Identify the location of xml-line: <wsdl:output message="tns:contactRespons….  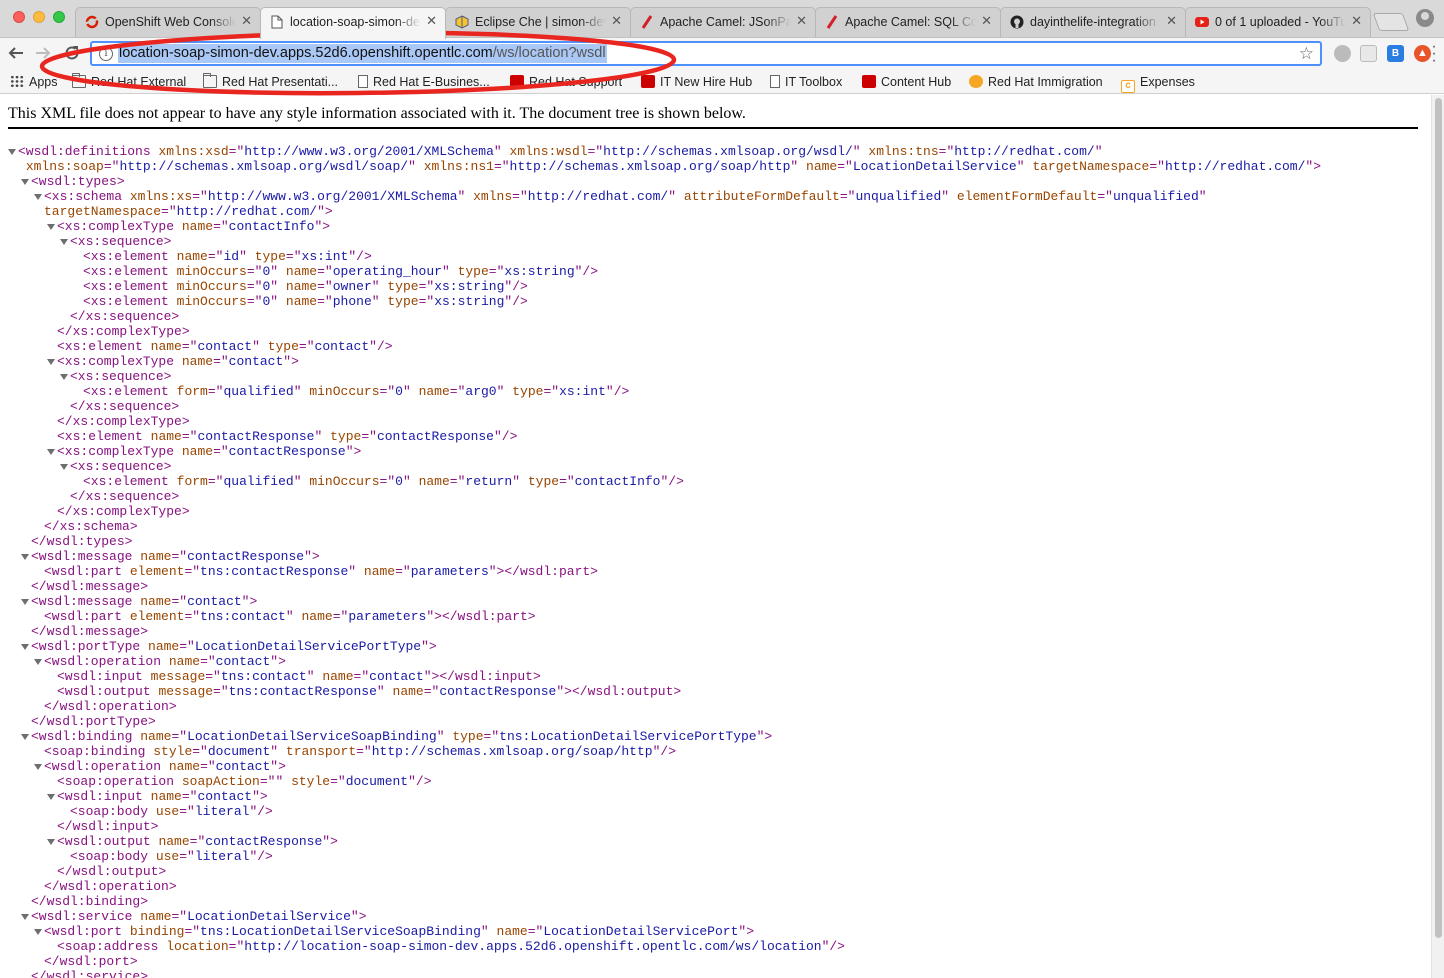
(718, 691).